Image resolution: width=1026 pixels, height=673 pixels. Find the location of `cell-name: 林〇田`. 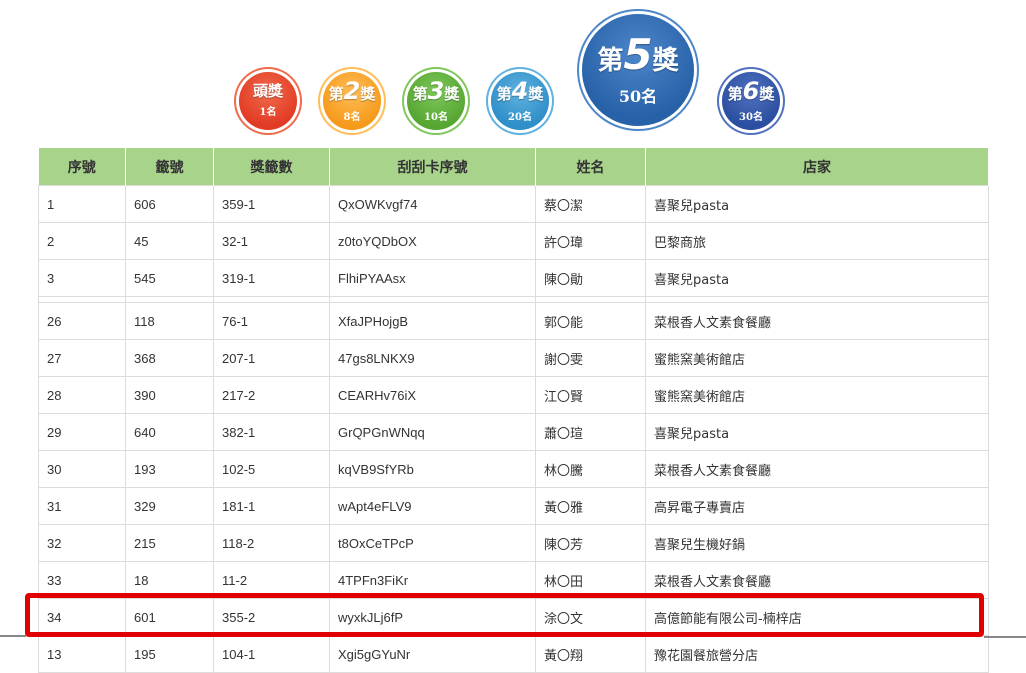

cell-name: 林〇田 is located at coordinates (590, 580).